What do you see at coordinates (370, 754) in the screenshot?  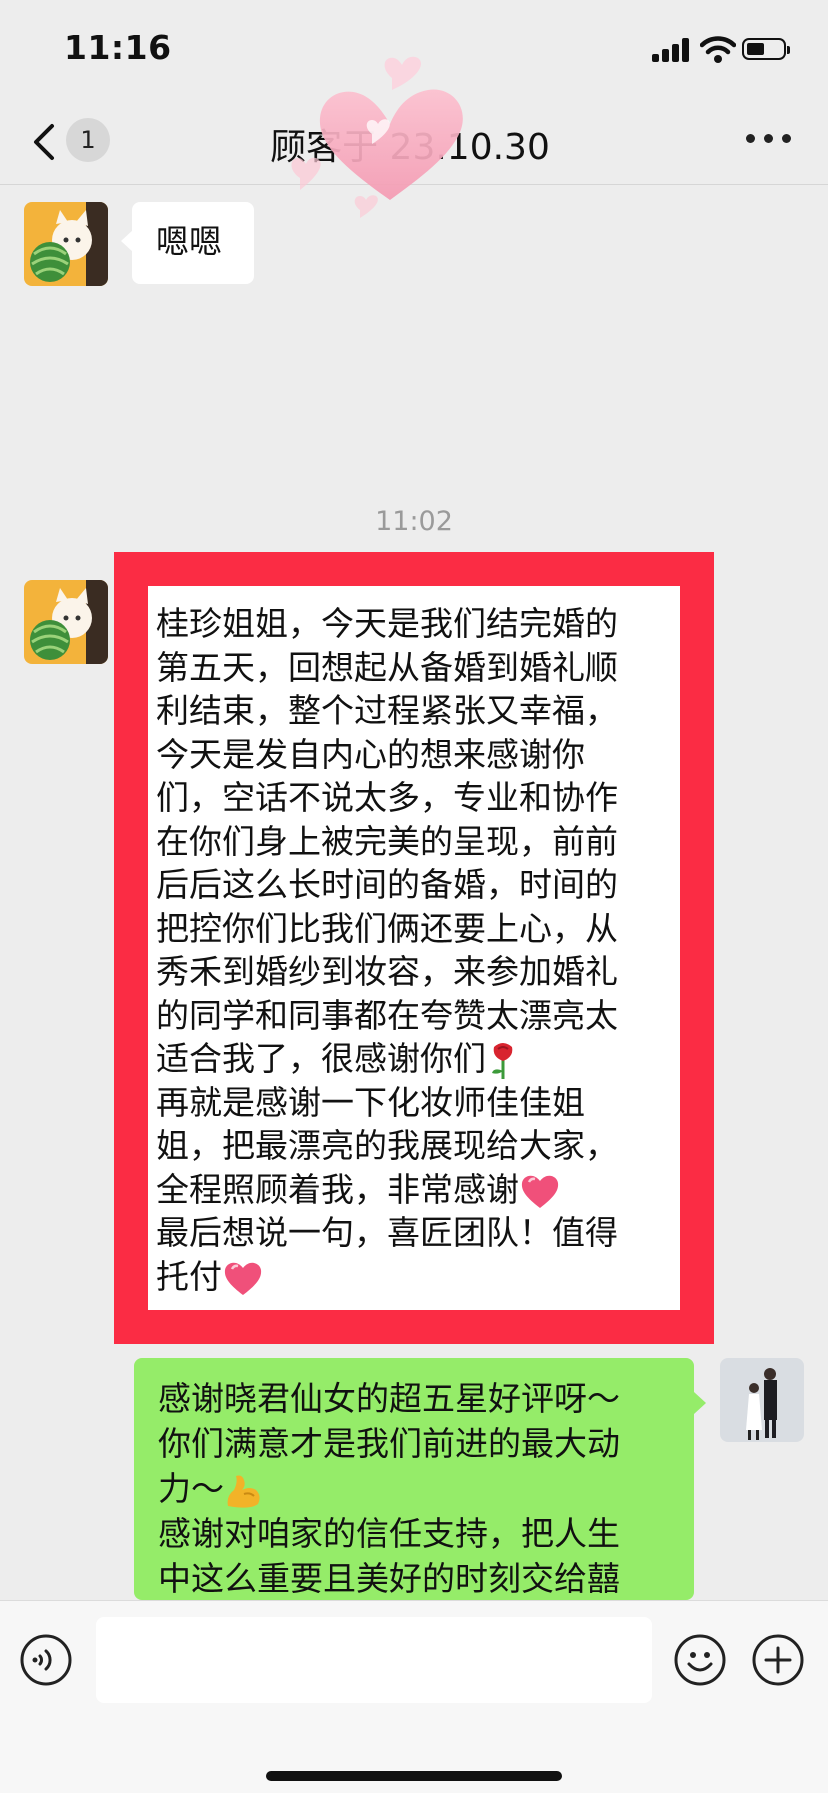 I see `message-line: 今天是发自内心的想来感谢你` at bounding box center [370, 754].